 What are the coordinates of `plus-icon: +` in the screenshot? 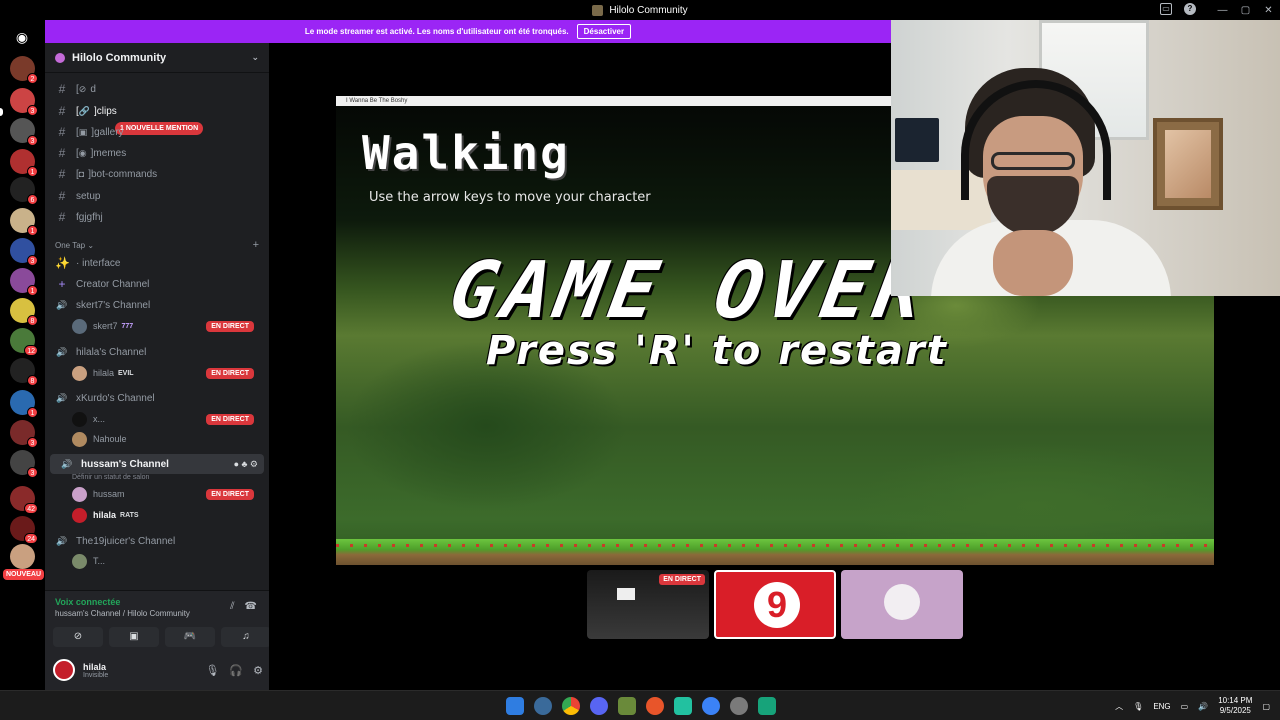 It's located at (62, 284).